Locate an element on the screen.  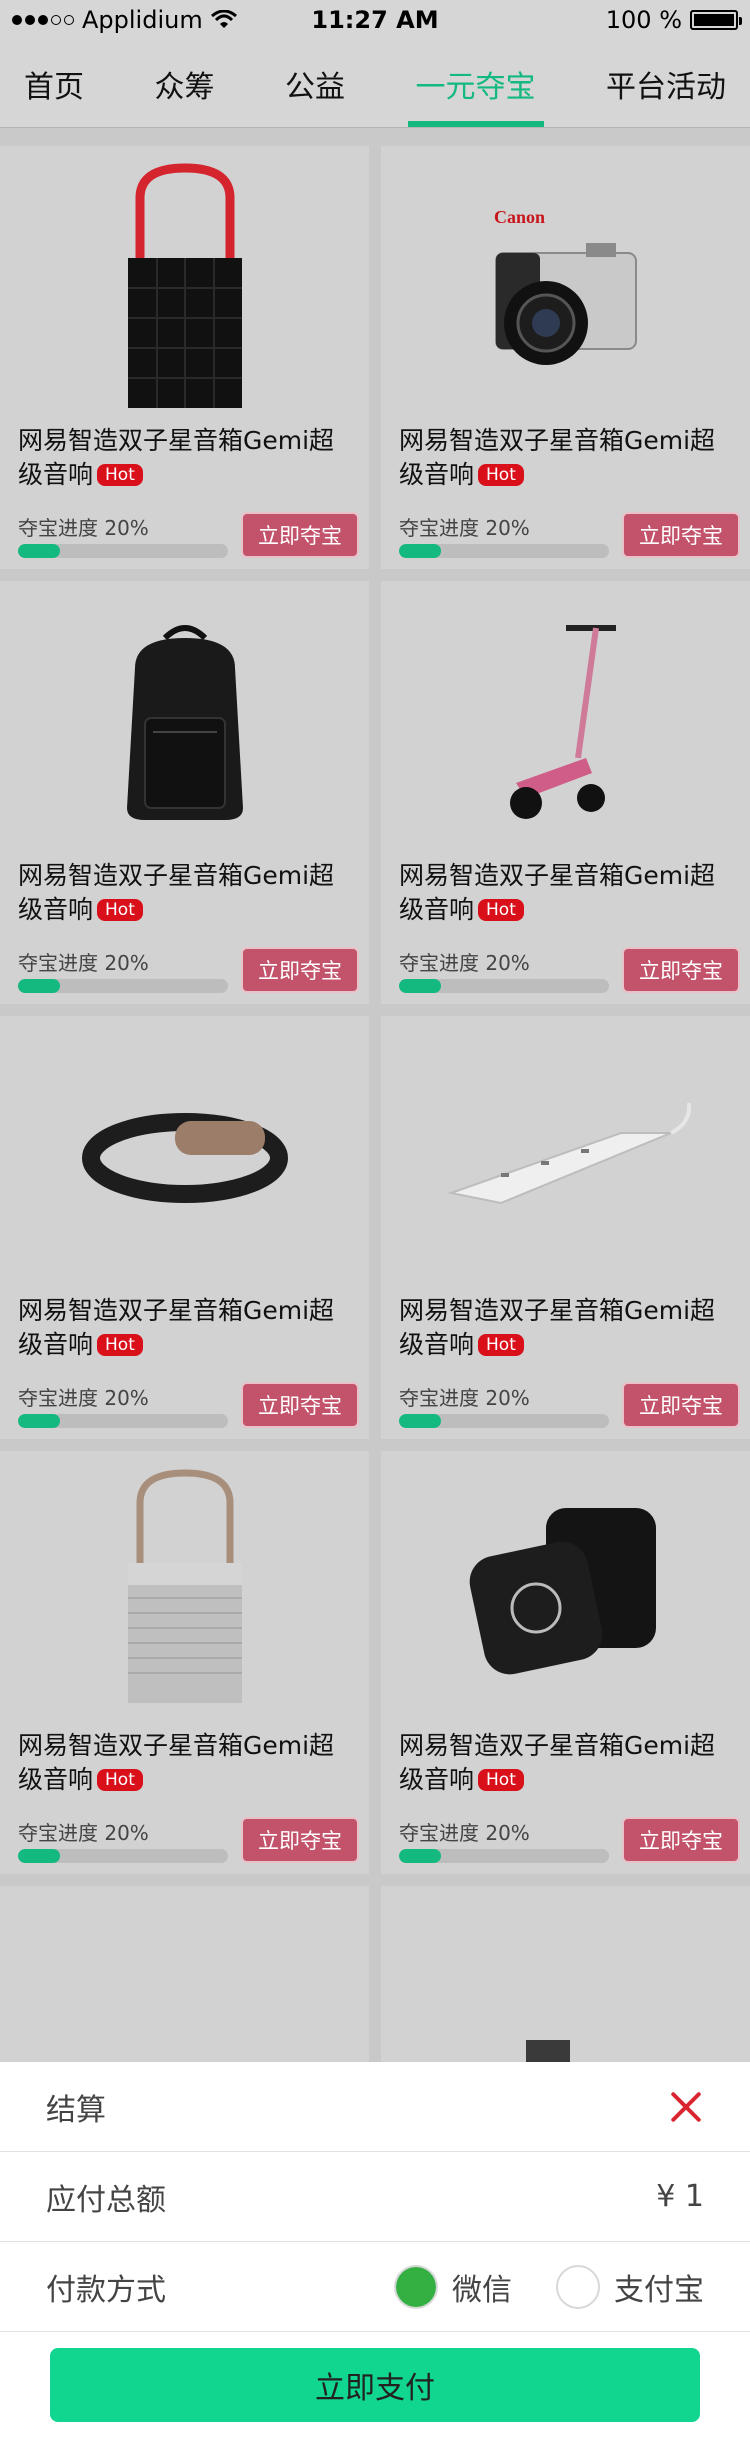
carrier-name: Applidium is located at coordinates (142, 20).